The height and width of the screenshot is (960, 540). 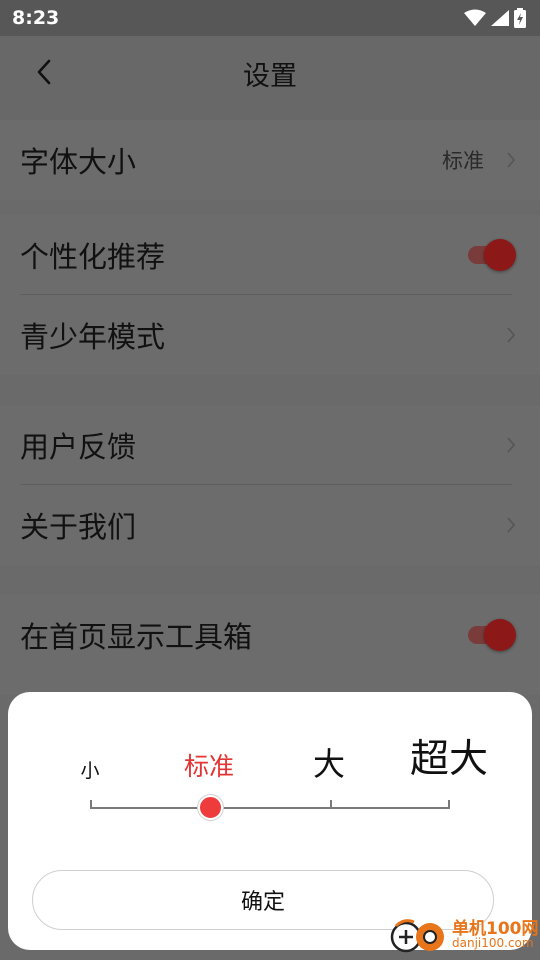 I want to click on youth-mode-label: 青少年模式, so click(x=93, y=337).